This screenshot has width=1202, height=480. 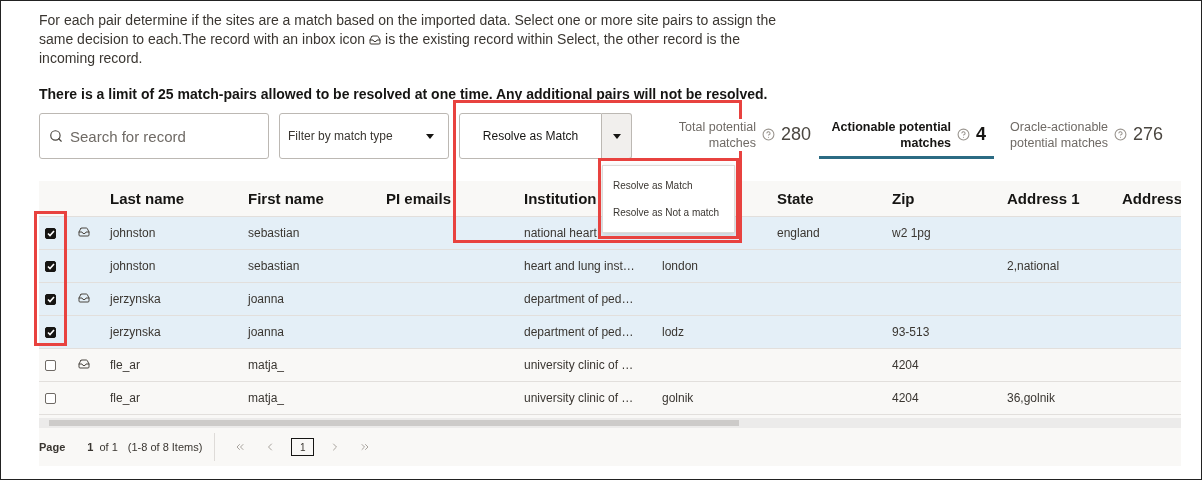 What do you see at coordinates (90, 447) in the screenshot?
I see `current-page: 1` at bounding box center [90, 447].